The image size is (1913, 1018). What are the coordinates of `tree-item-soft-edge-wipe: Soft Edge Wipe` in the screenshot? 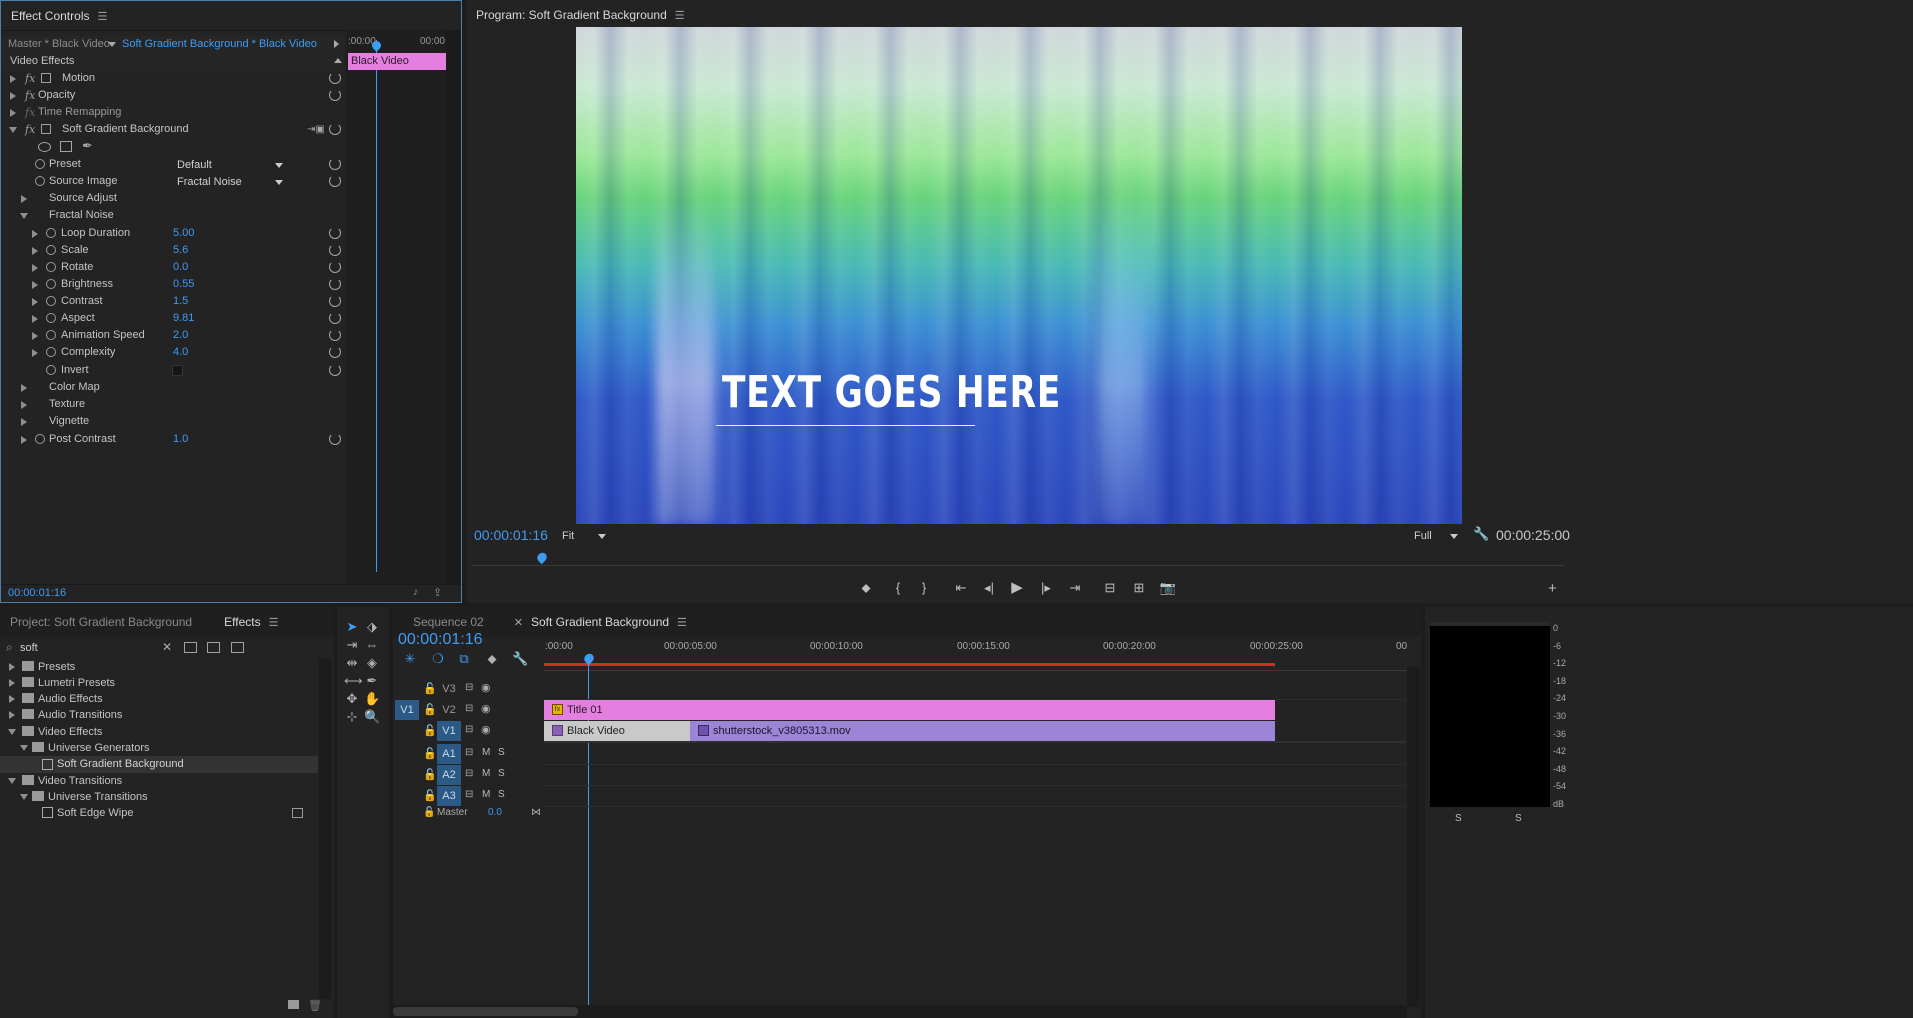 It's located at (159, 813).